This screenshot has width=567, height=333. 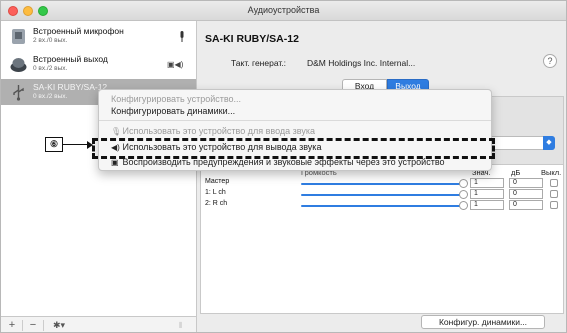 I want to click on format-select: ◆, so click(x=521, y=143).